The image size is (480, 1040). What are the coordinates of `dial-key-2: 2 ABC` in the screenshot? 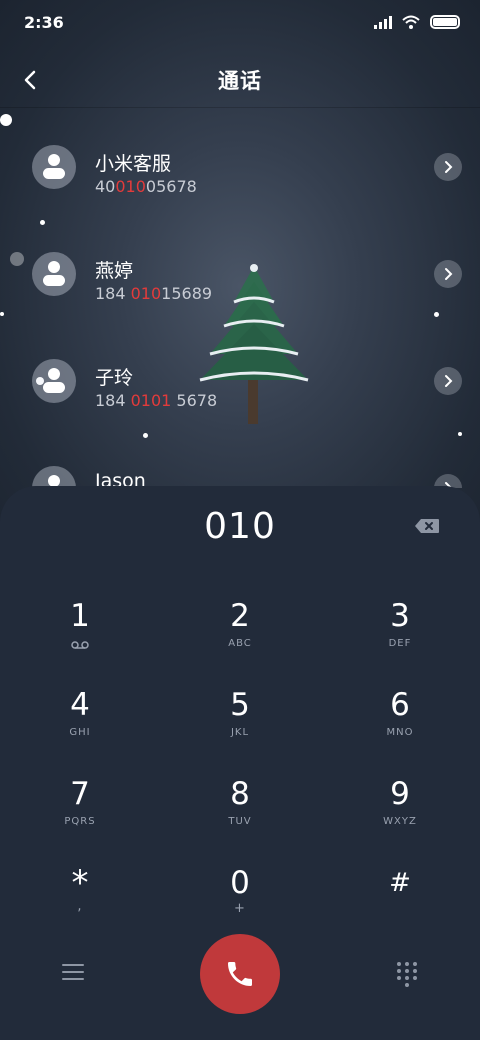 It's located at (240, 638).